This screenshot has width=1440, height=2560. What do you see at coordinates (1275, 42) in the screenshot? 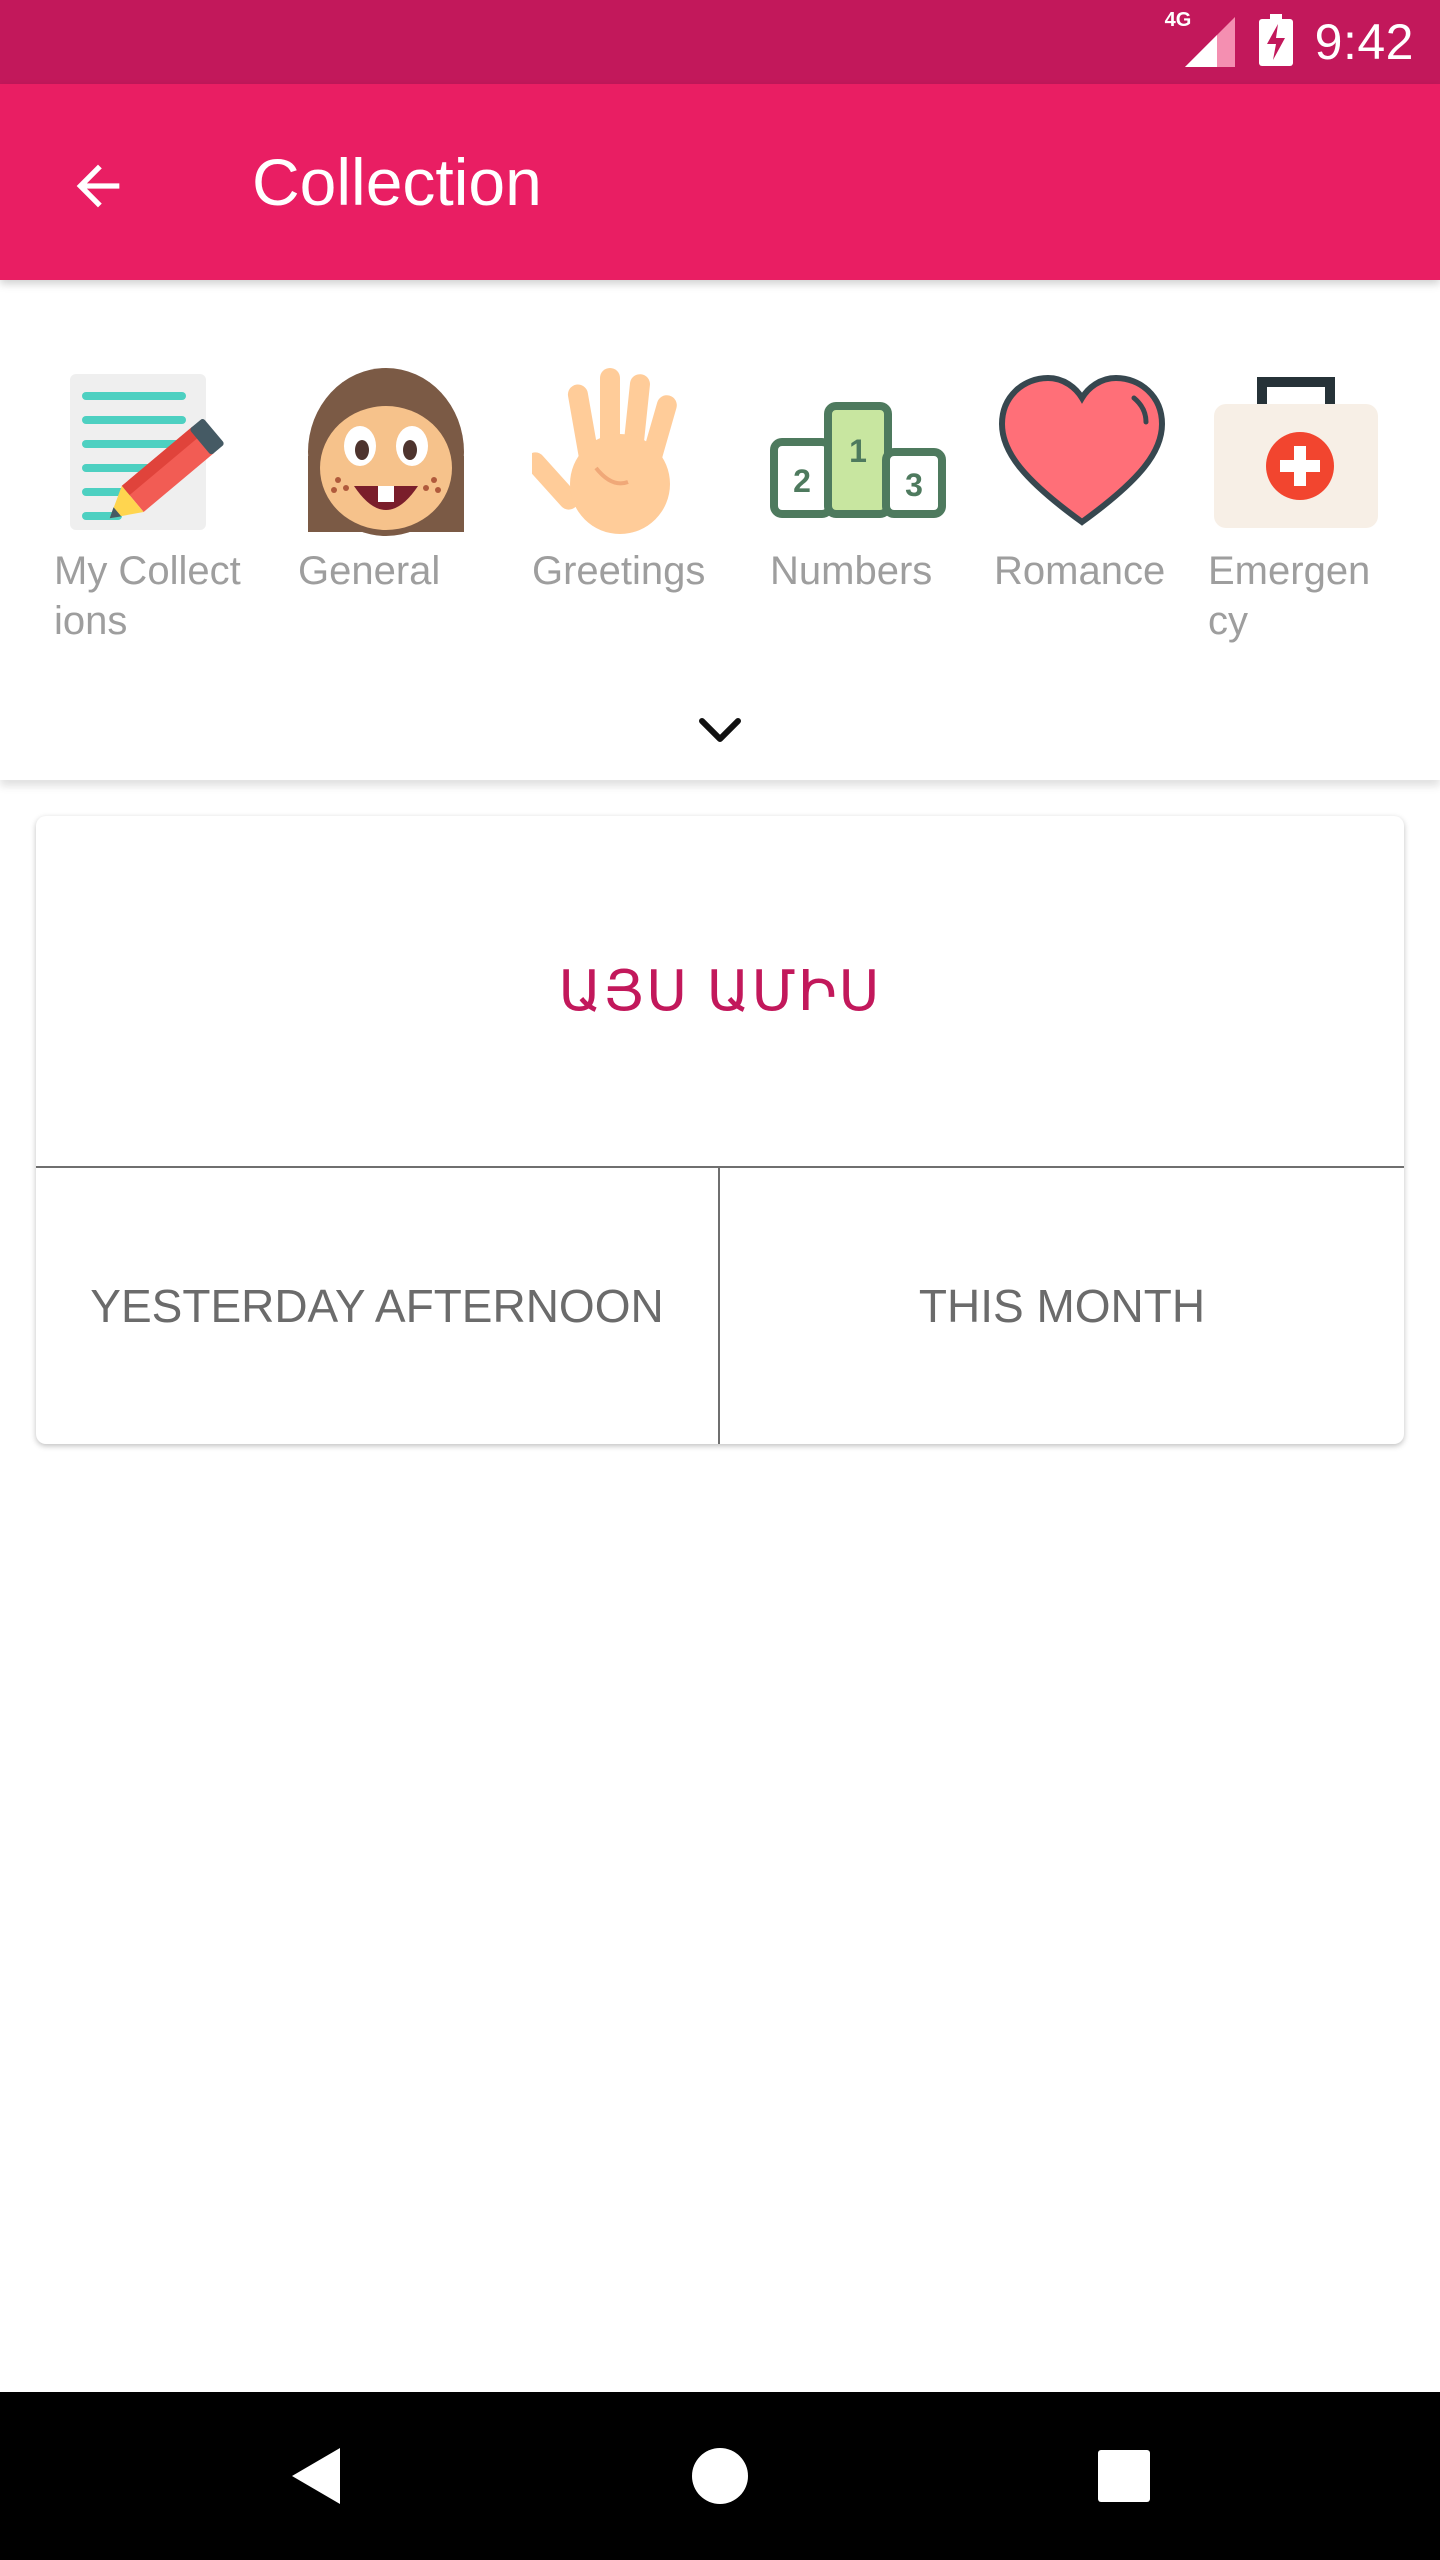
I see `battery-charging-icon` at bounding box center [1275, 42].